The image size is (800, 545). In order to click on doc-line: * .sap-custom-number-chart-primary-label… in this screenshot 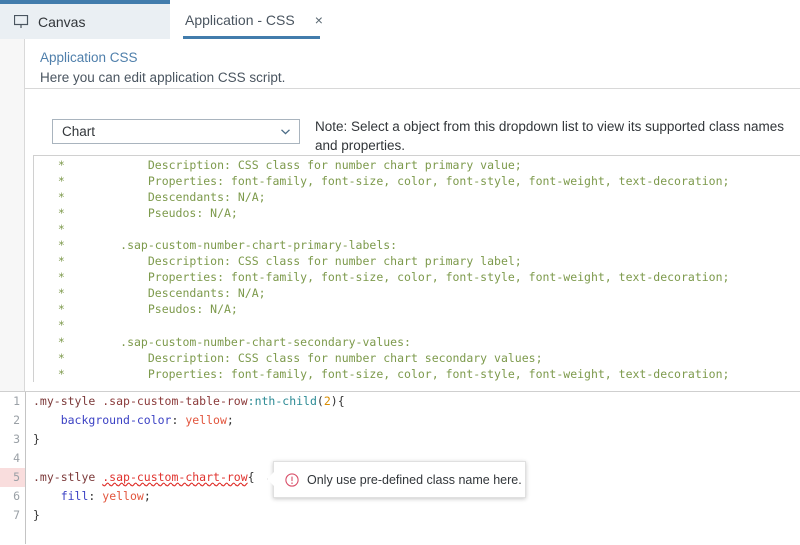, I will do `click(221, 245)`.